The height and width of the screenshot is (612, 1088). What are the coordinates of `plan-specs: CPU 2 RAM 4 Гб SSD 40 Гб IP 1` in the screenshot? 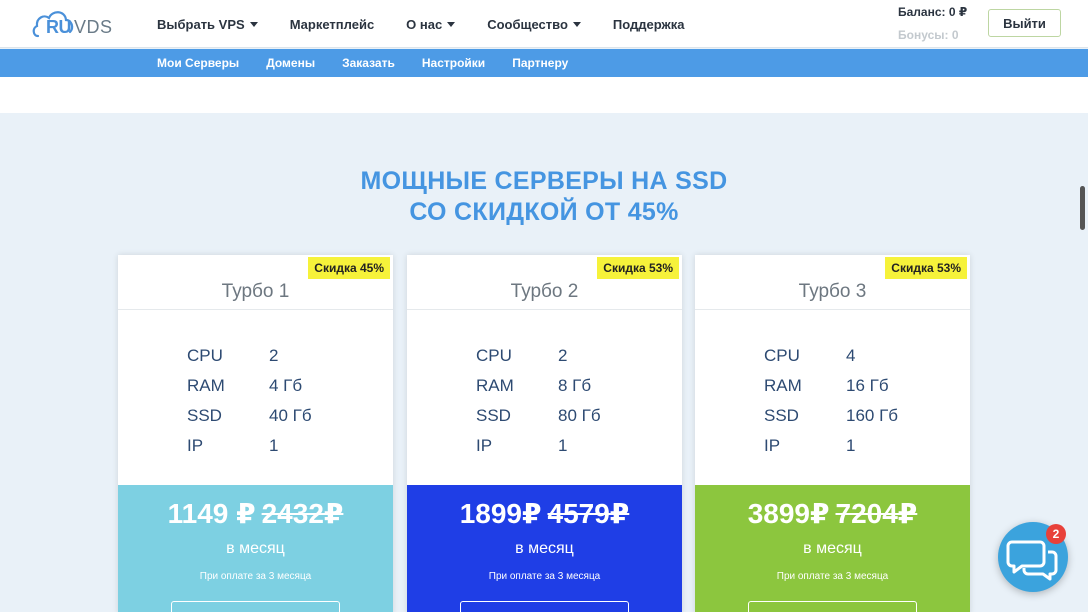 It's located at (249, 401).